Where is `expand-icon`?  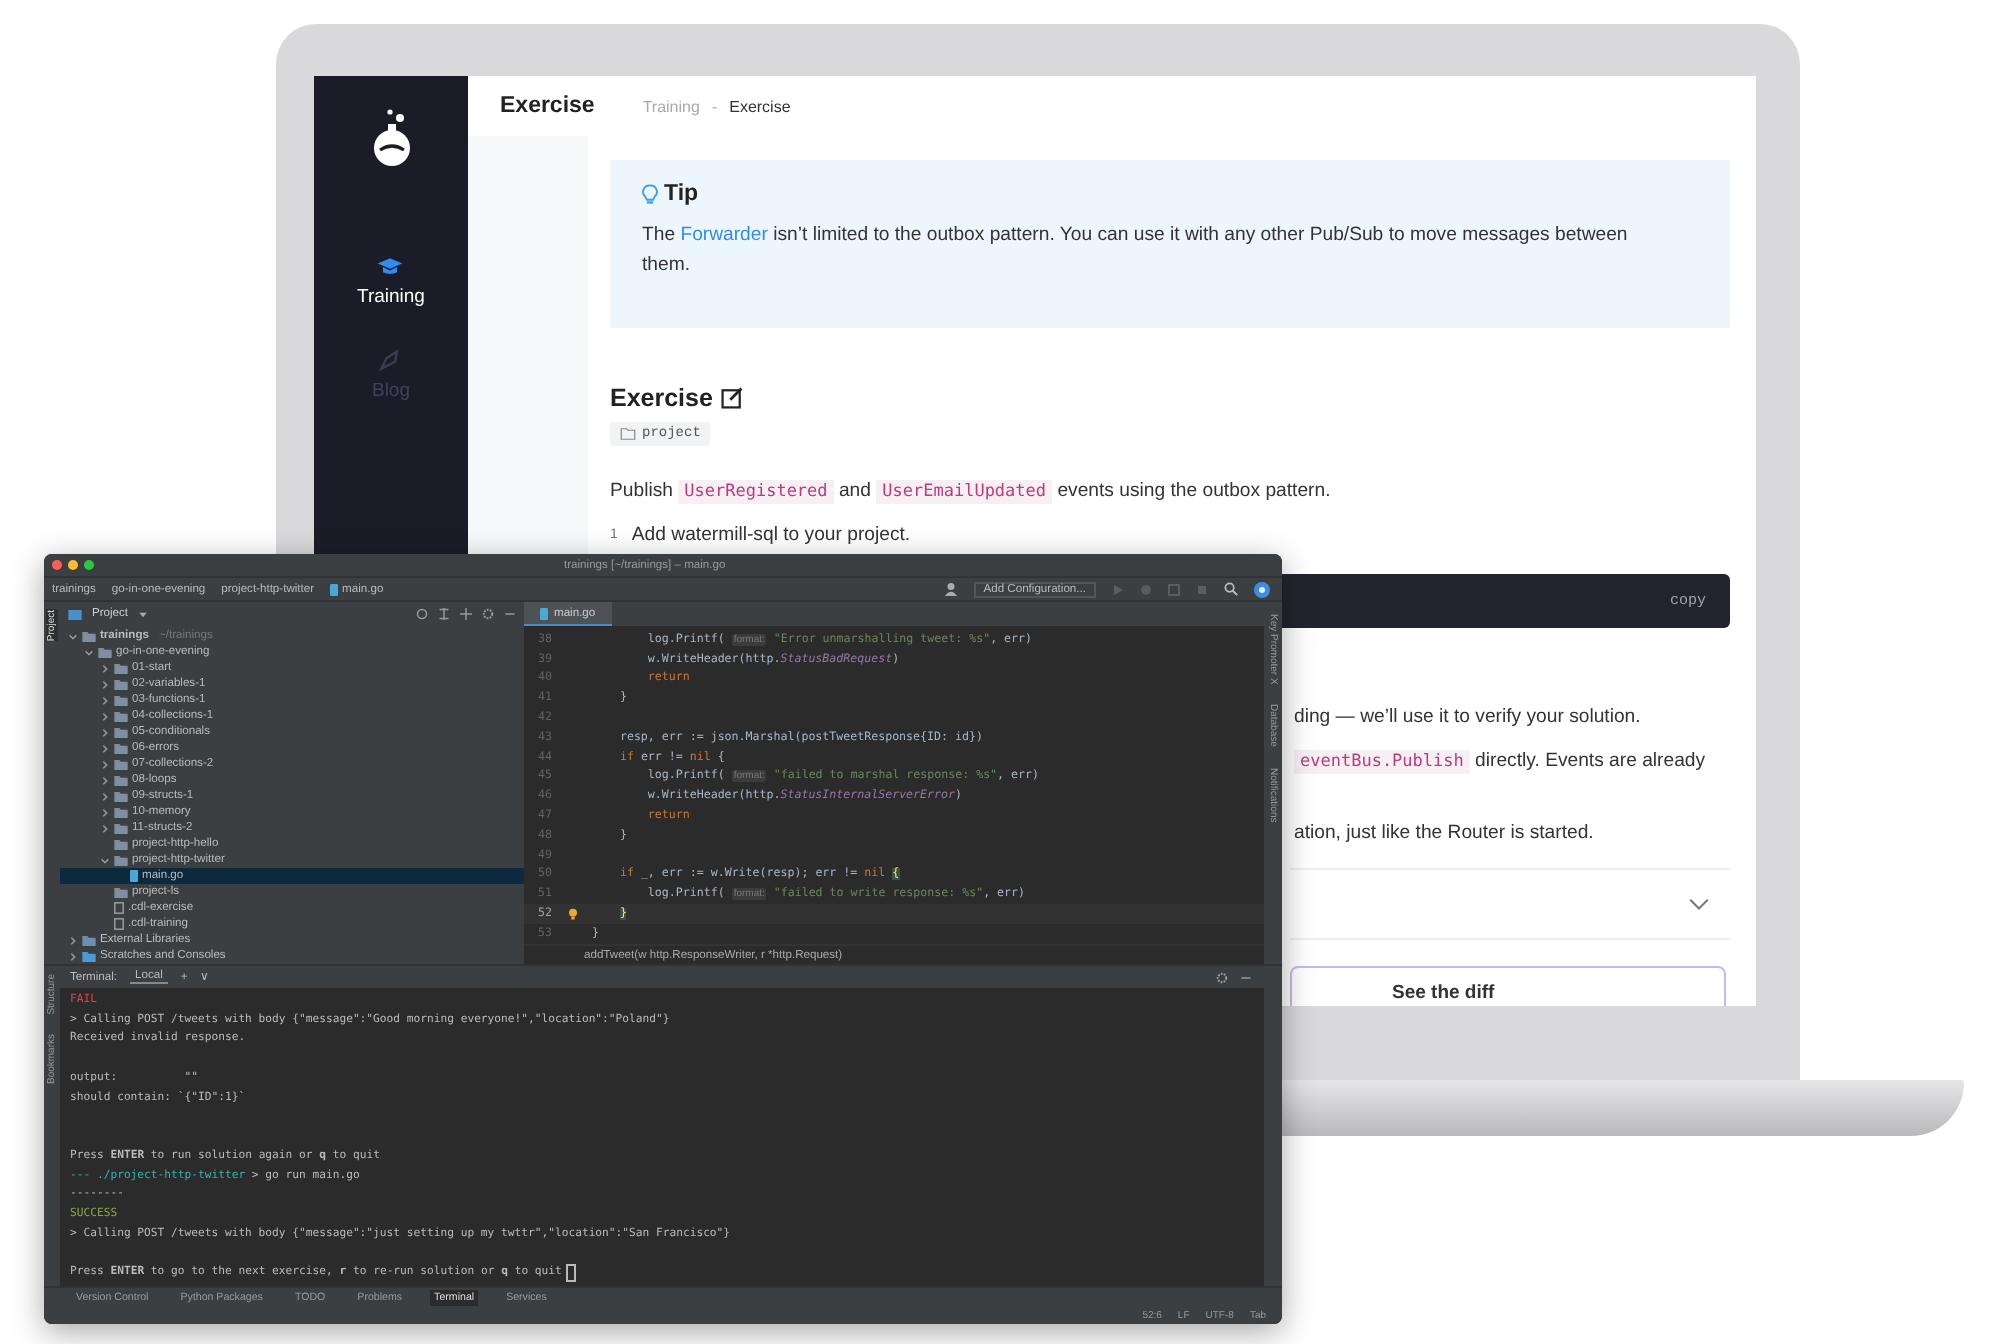 expand-icon is located at coordinates (466, 614).